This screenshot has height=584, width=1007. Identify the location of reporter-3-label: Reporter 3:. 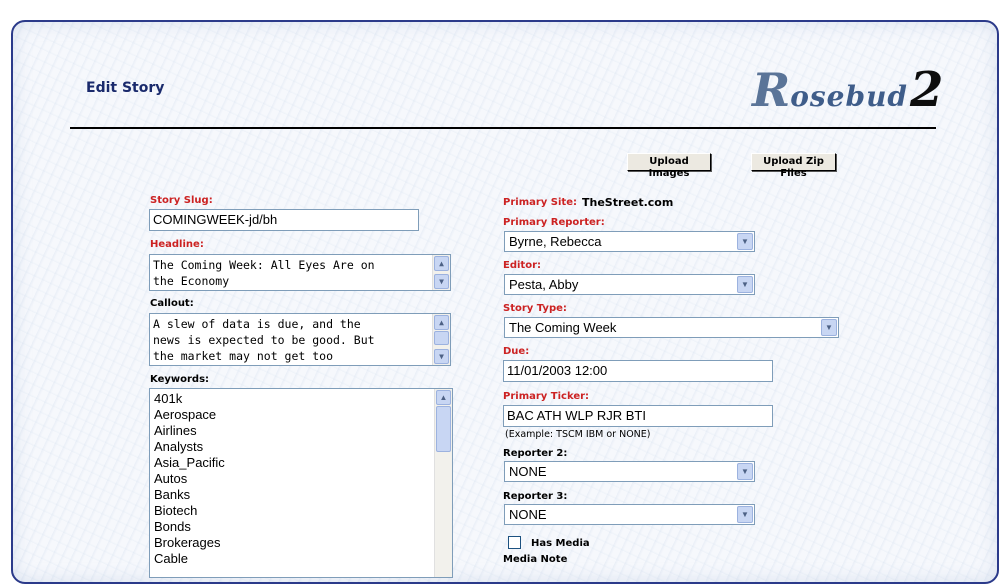
(535, 496).